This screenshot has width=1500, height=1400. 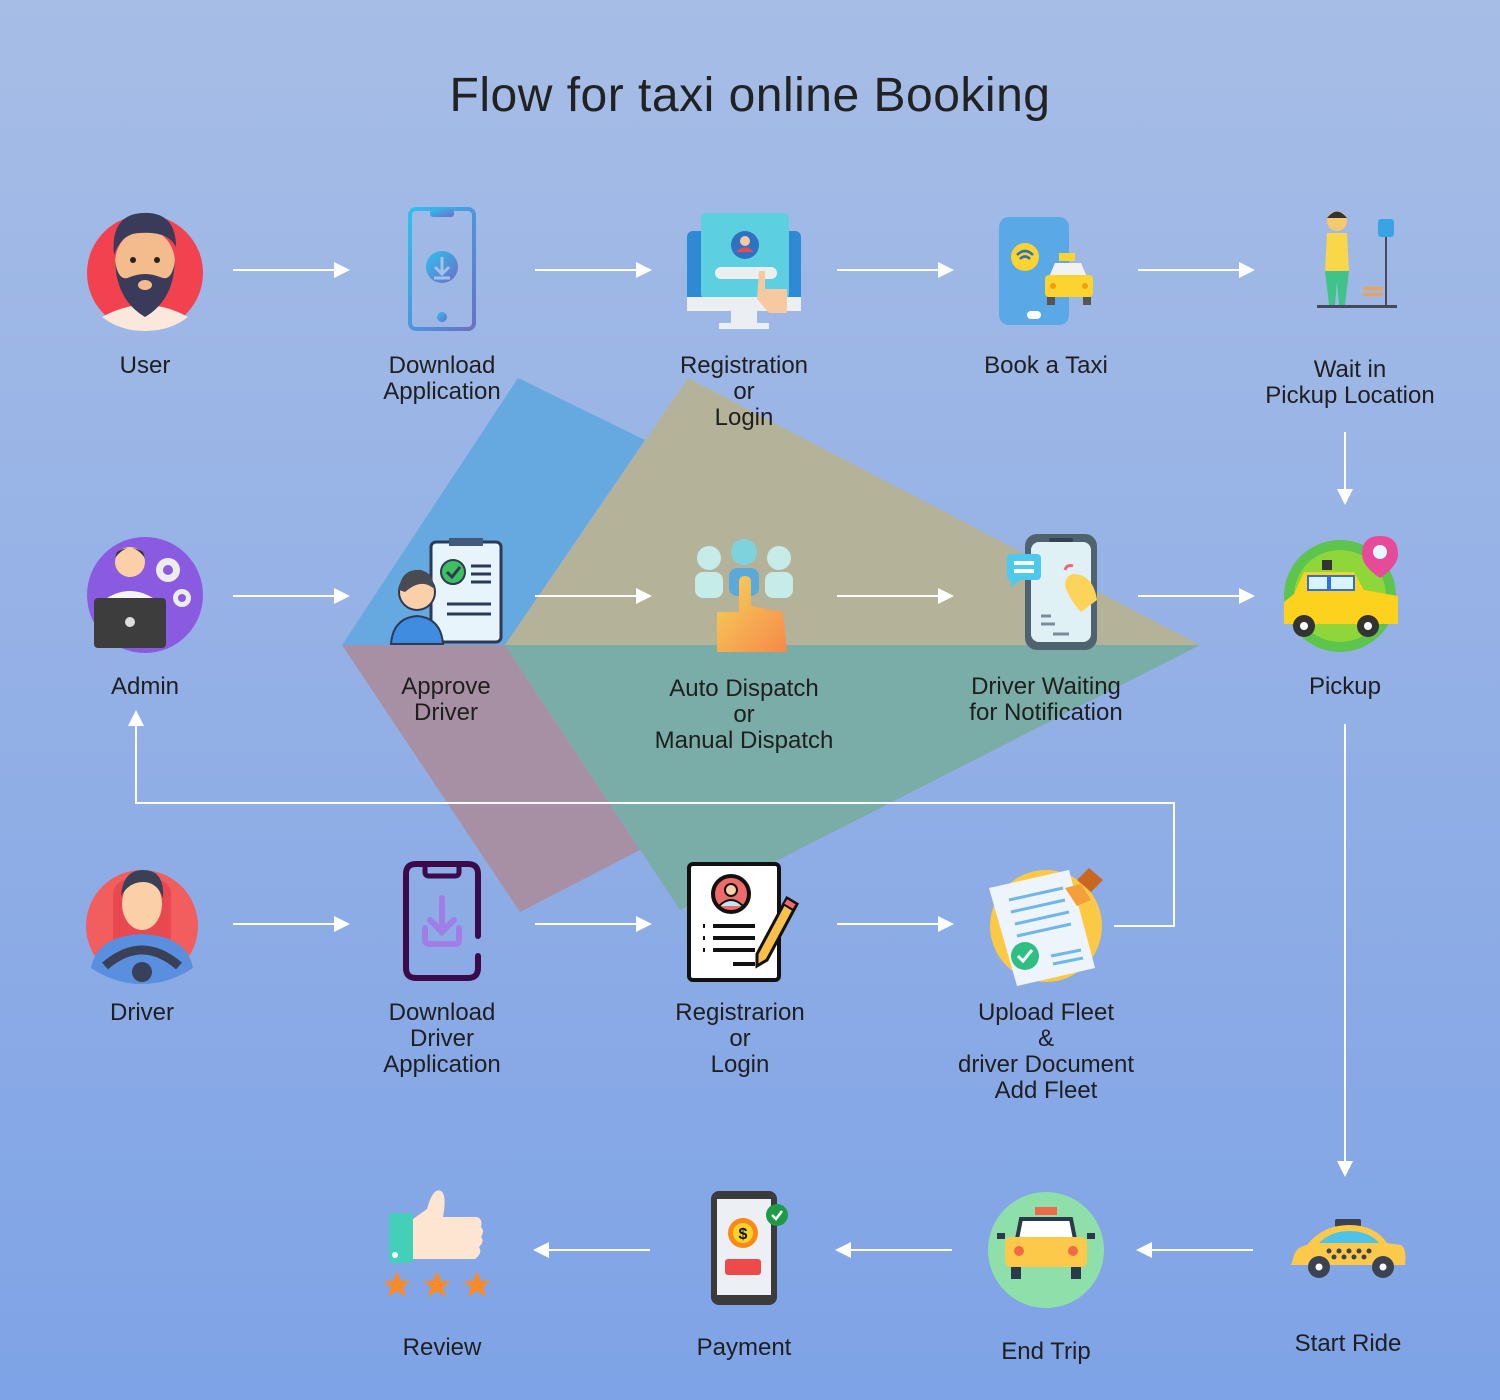 I want to click on step-label: Download Driver Application, so click(x=442, y=1038).